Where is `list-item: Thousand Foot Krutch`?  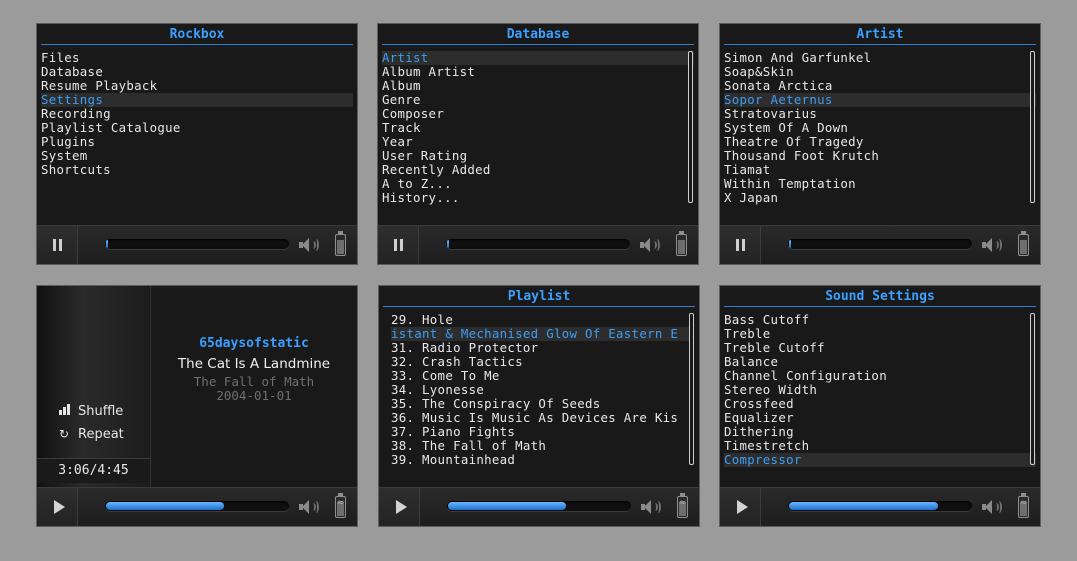 list-item: Thousand Foot Krutch is located at coordinates (880, 156).